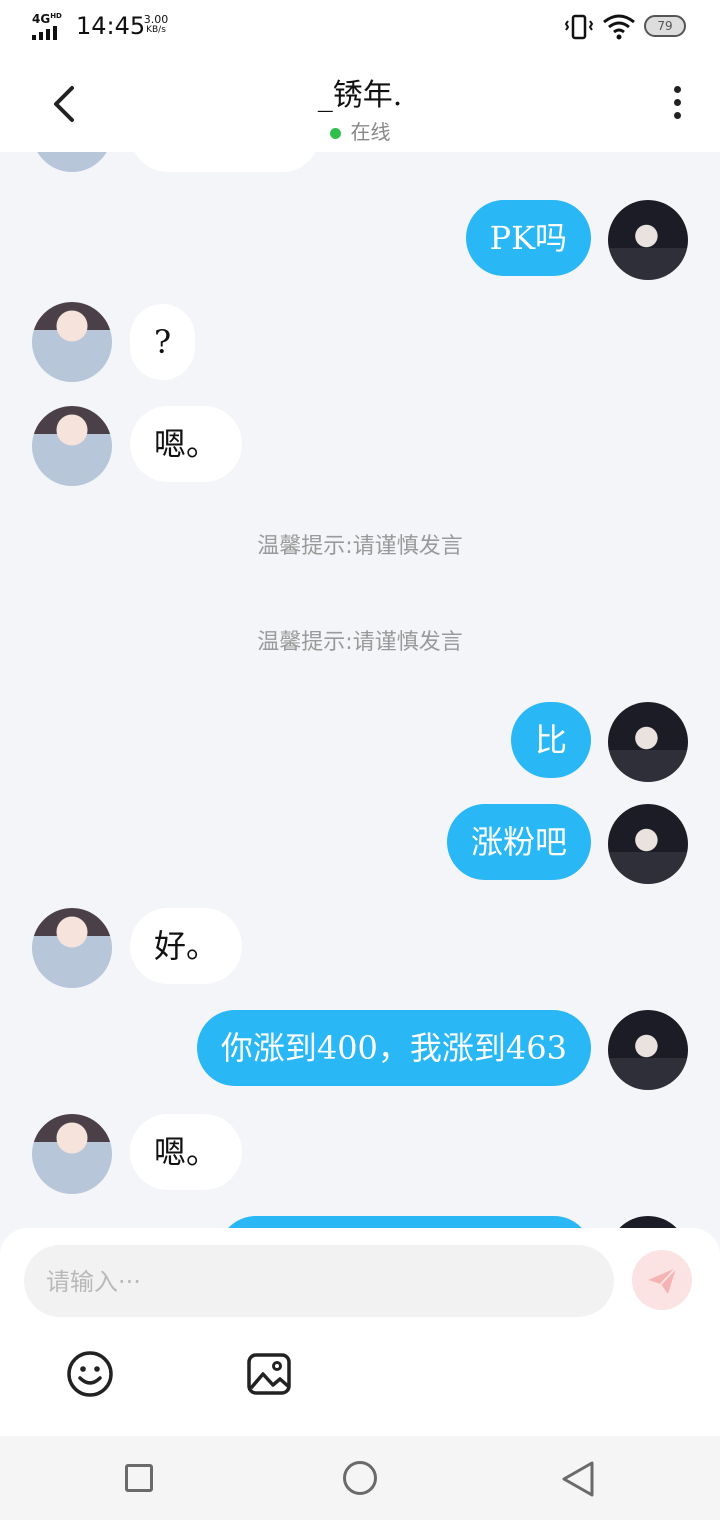 This screenshot has width=720, height=1520. What do you see at coordinates (370, 132) in the screenshot?
I see `online-status-text: 在线` at bounding box center [370, 132].